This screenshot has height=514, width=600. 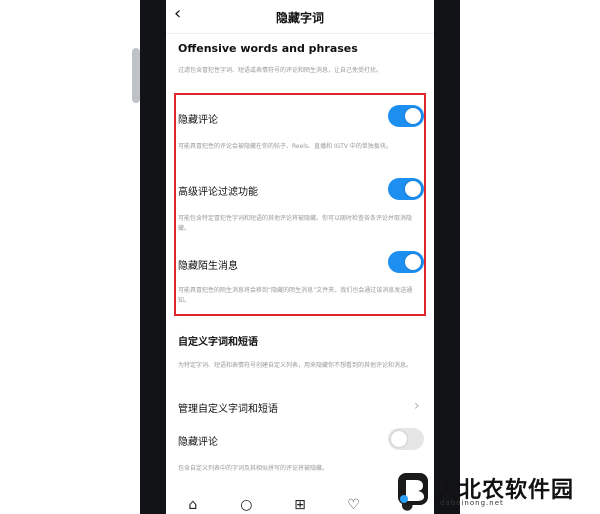 What do you see at coordinates (413, 489) in the screenshot?
I see `watermark-logo-icon` at bounding box center [413, 489].